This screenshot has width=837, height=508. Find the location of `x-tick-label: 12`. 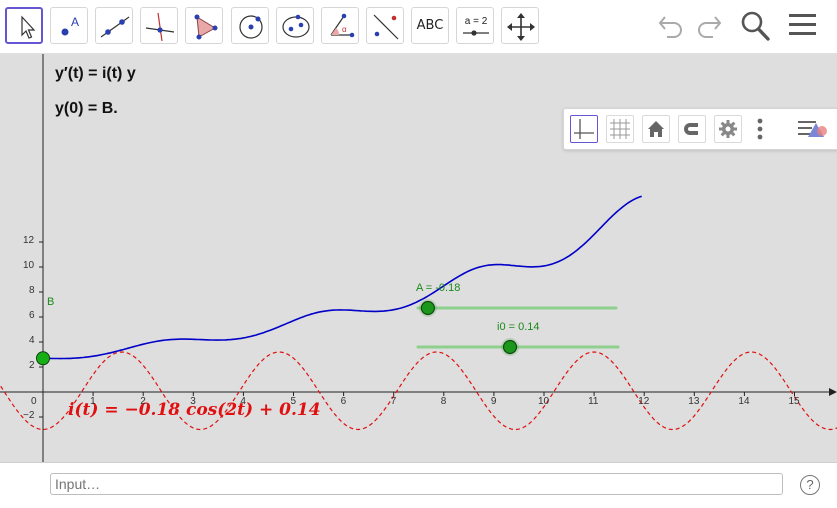

x-tick-label: 12 is located at coordinates (644, 401).